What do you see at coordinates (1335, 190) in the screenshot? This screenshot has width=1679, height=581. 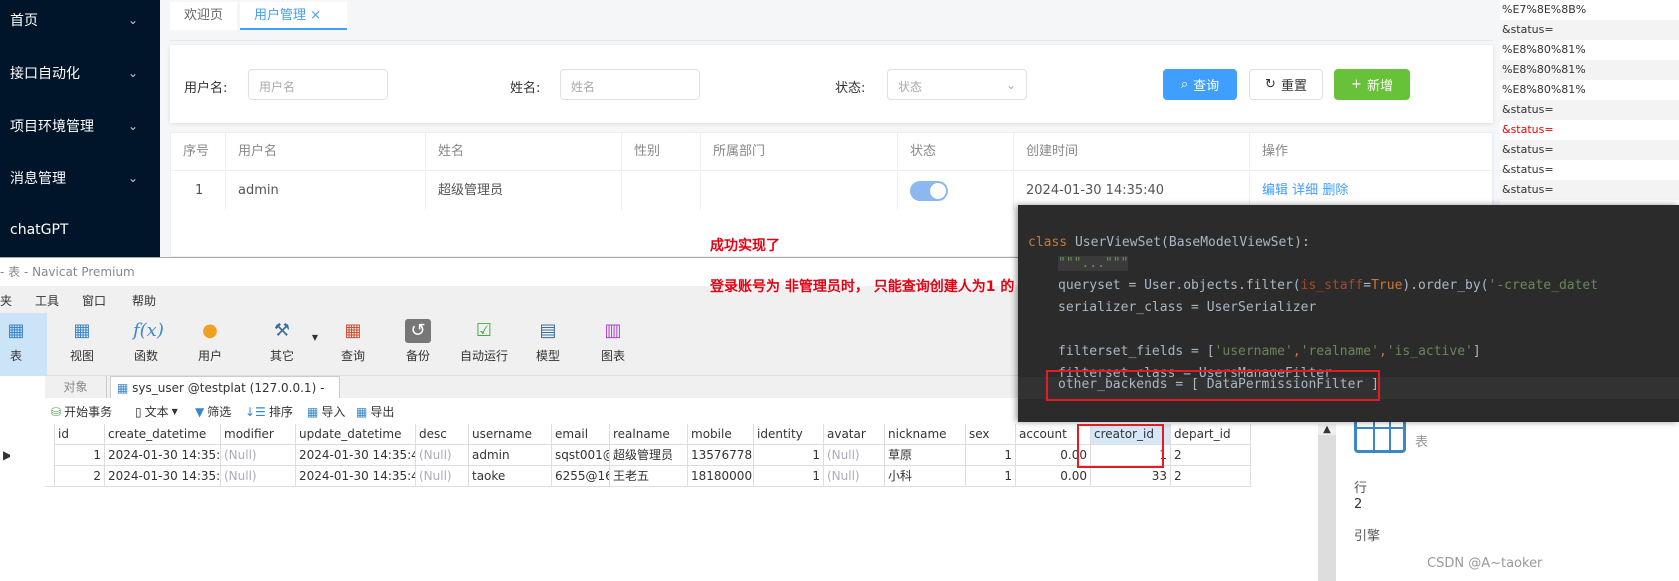 I see `delete-link: 删除` at bounding box center [1335, 190].